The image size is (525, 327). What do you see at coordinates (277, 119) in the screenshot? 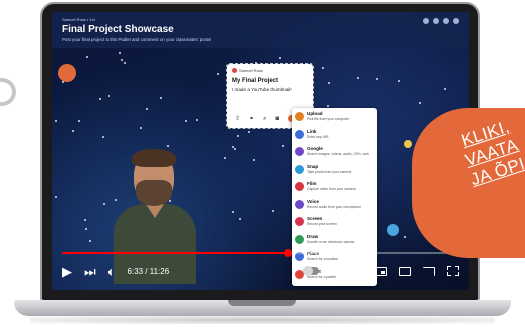
I see `camera-icon: ◙` at bounding box center [277, 119].